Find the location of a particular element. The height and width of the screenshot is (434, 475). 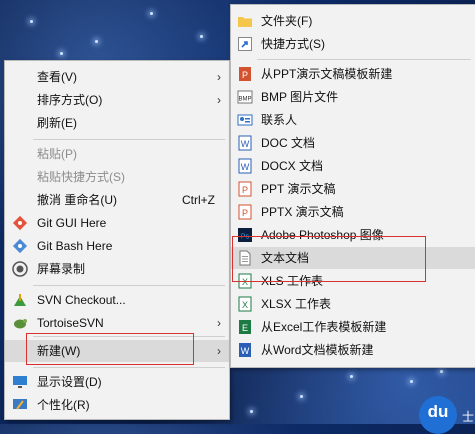

svg-text: BMP is located at coordinates (244, 100).